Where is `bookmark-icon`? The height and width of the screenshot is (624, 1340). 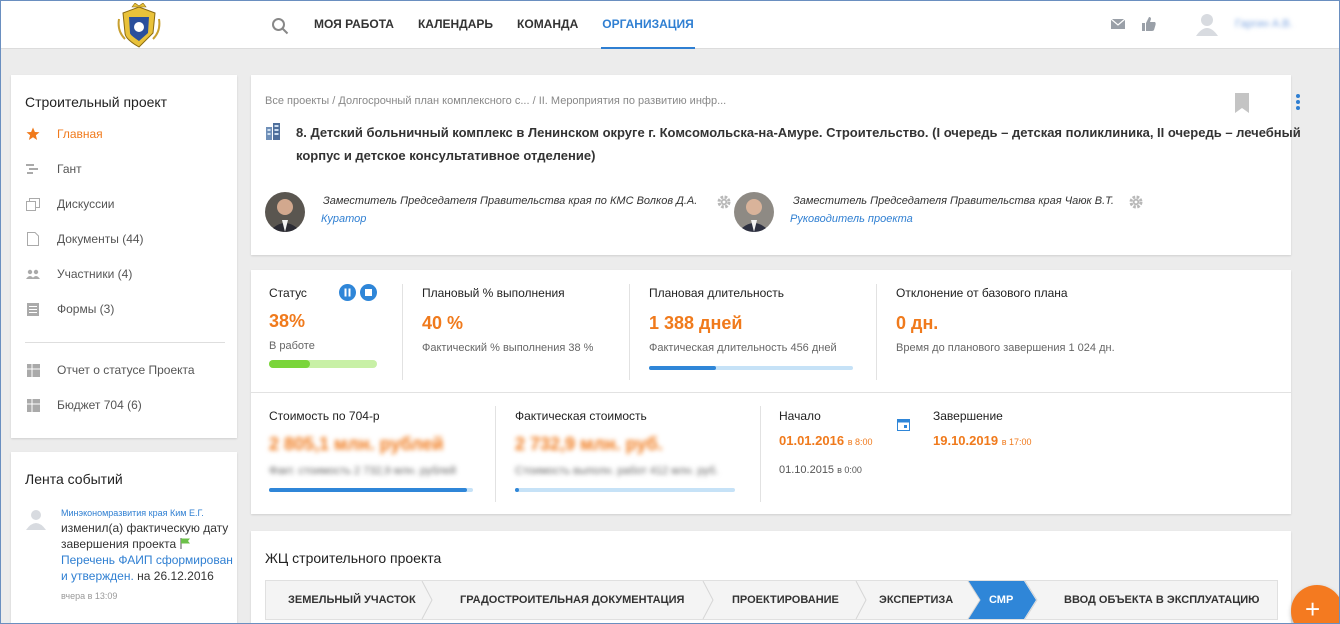 bookmark-icon is located at coordinates (1242, 103).